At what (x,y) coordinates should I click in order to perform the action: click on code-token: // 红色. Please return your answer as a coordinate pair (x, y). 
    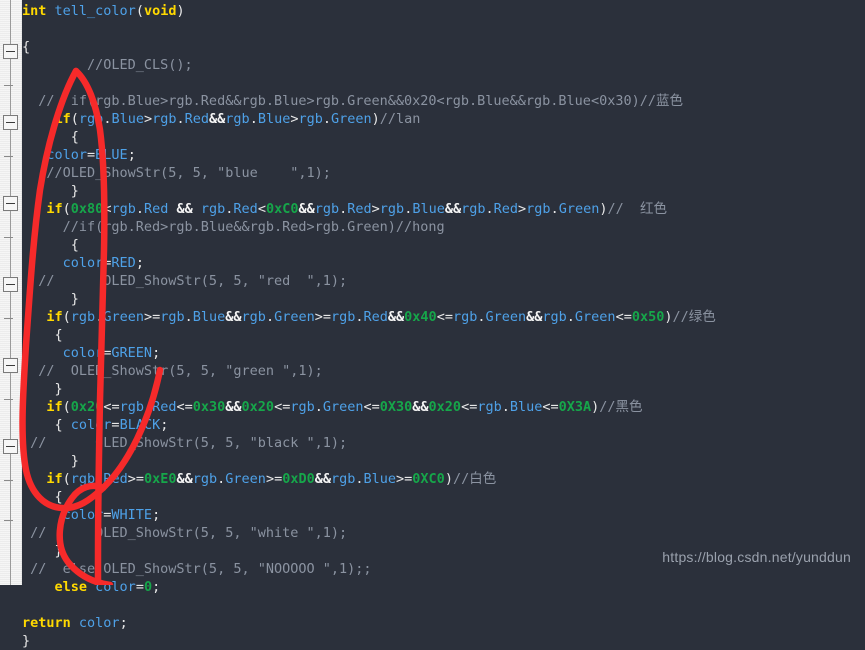
    Looking at the image, I should click on (637, 209).